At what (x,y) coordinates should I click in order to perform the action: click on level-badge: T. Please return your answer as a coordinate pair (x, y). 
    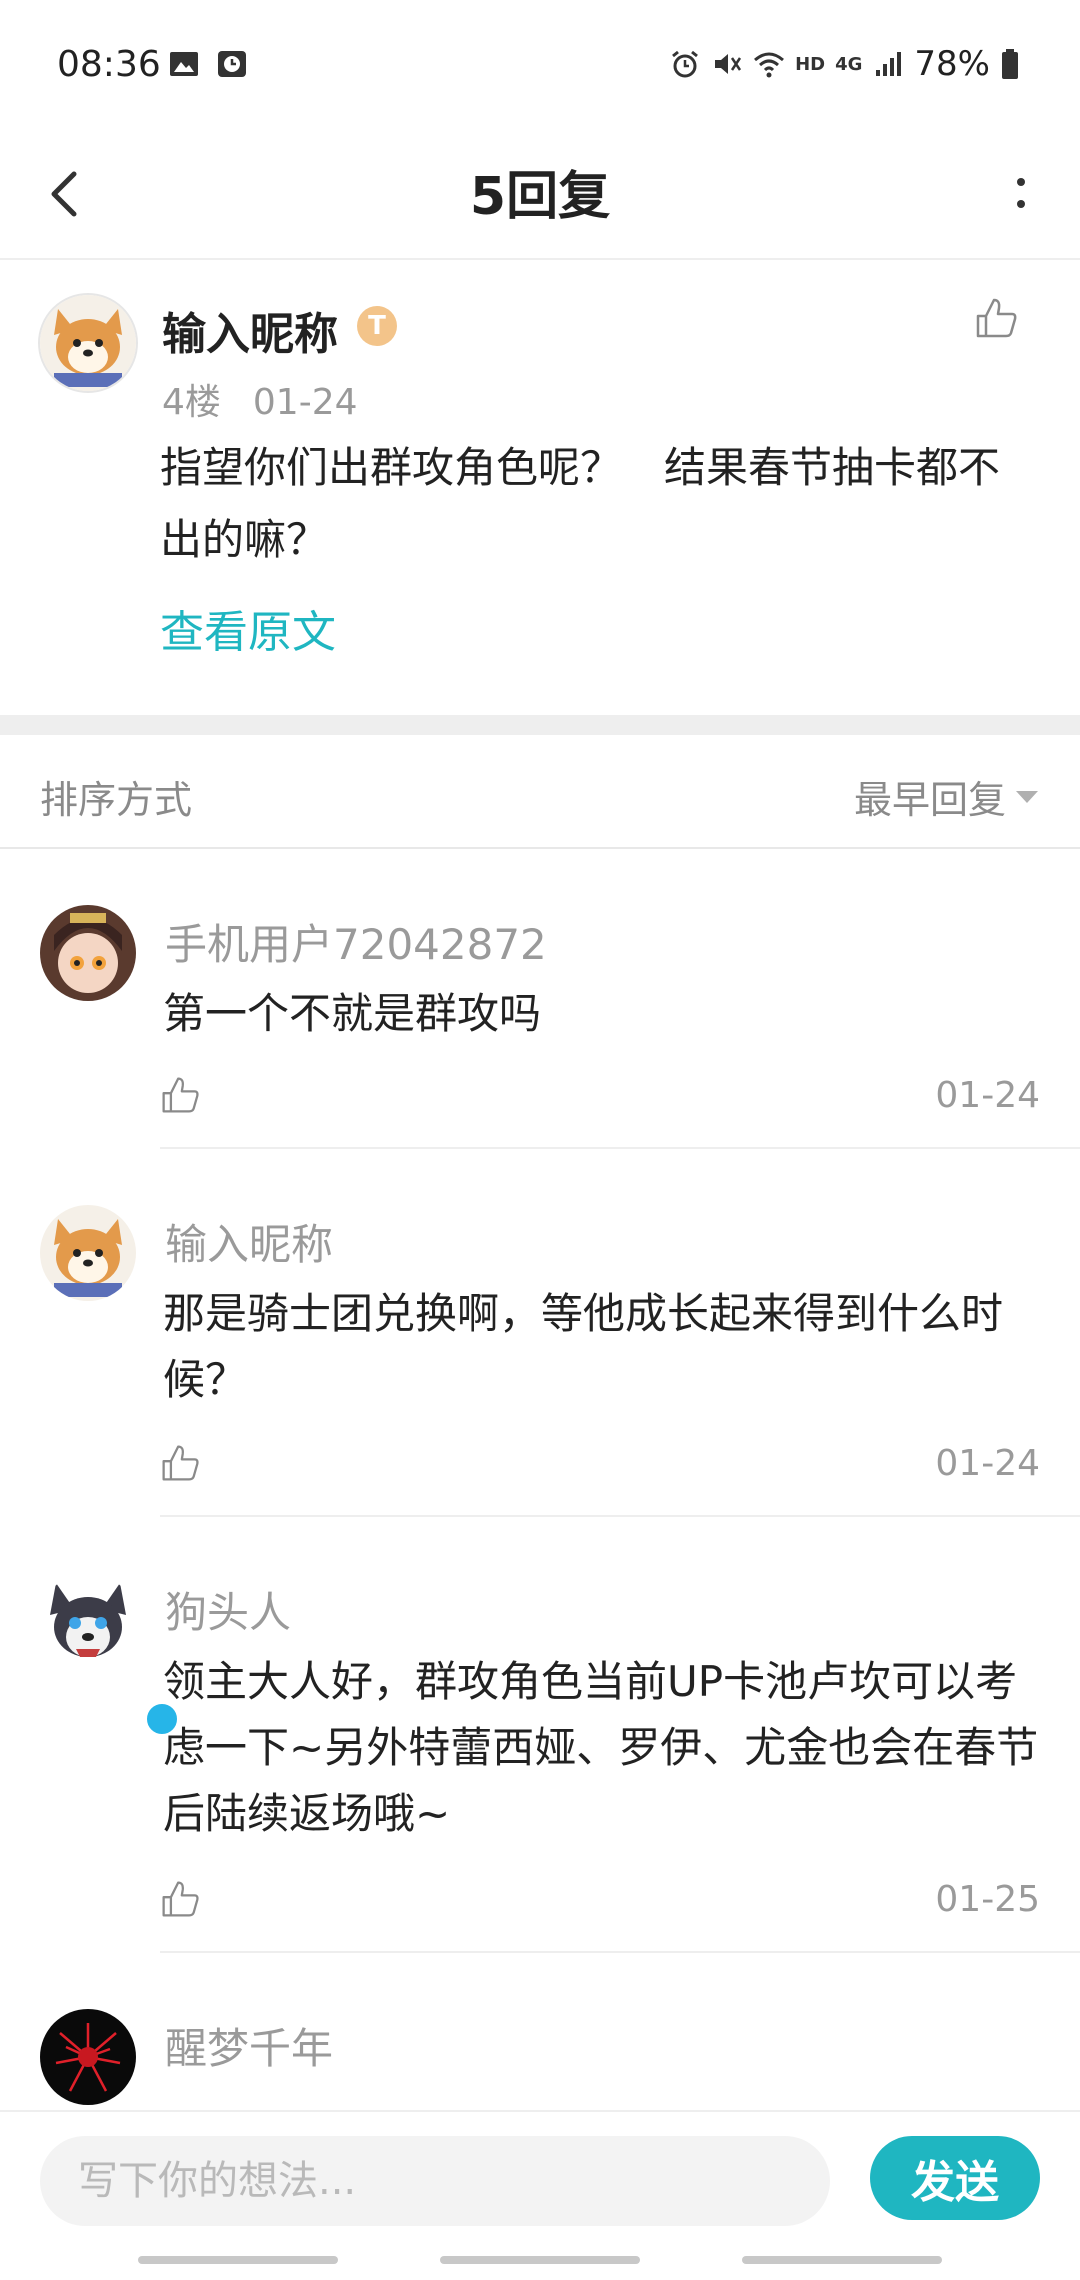
    Looking at the image, I should click on (377, 326).